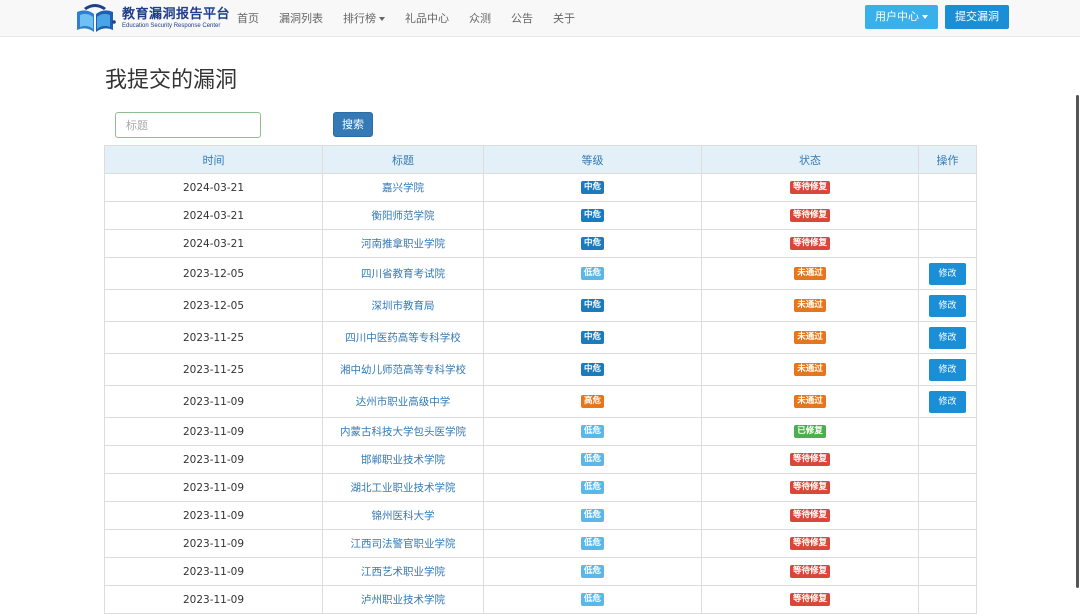  Describe the element at coordinates (403, 432) in the screenshot. I see `vuln-title-link: 内蒙古科技大学包头医学院` at that location.